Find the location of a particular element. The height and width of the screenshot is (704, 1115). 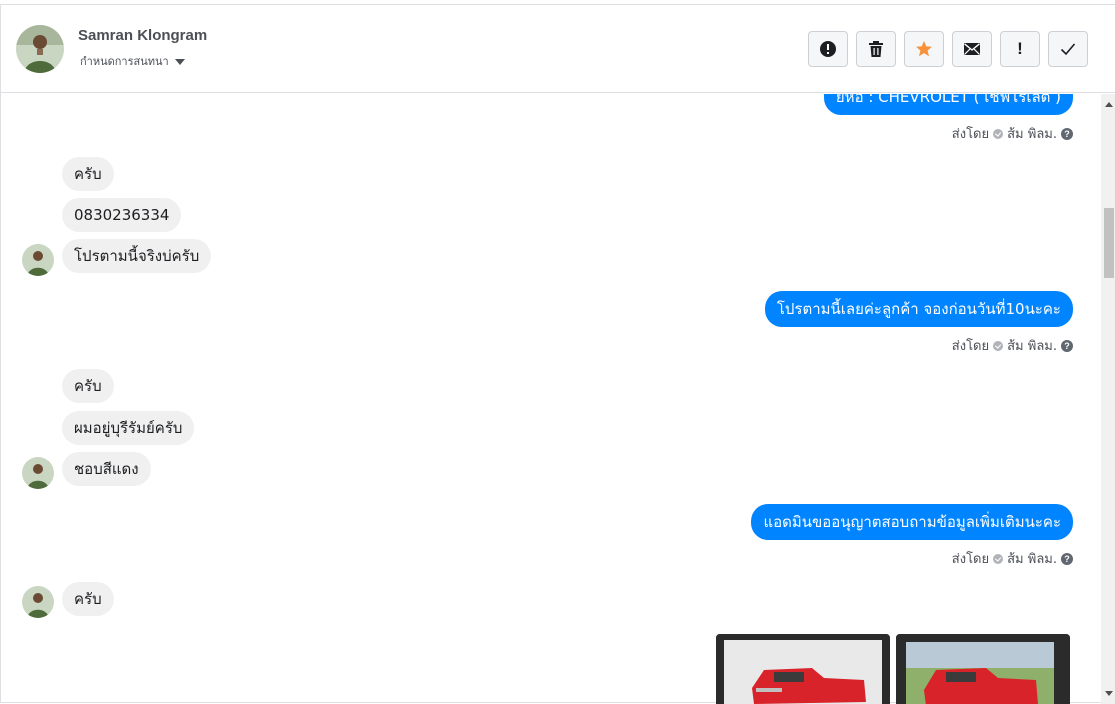

mark-done-button is located at coordinates (1068, 49).